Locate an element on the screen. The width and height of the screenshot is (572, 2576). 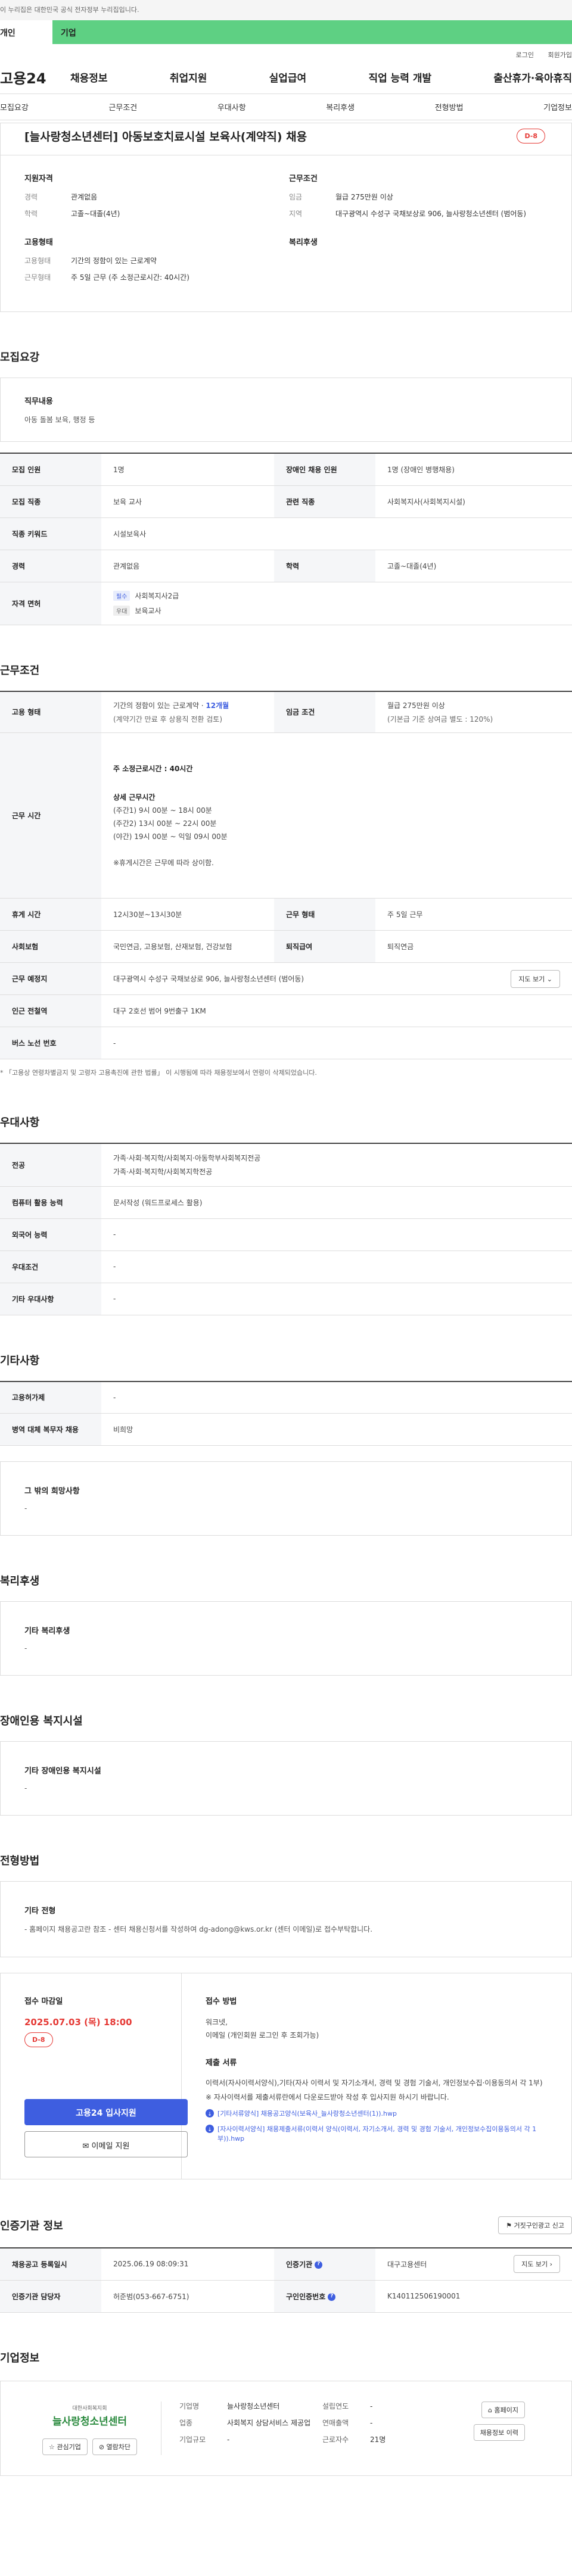
row-value: 고졸~대졸(4년) is located at coordinates (473, 566).